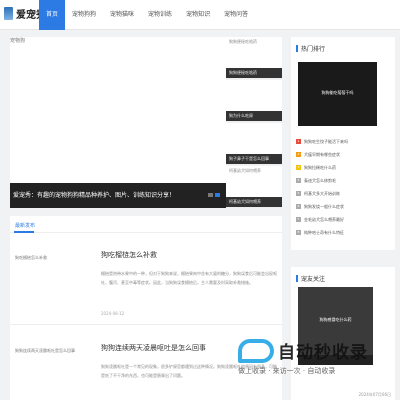 Image resolution: width=400 pixels, height=400 pixels. Describe the element at coordinates (160, 15) in the screenshot. I see `nav-item-training: 宠物训练` at that location.